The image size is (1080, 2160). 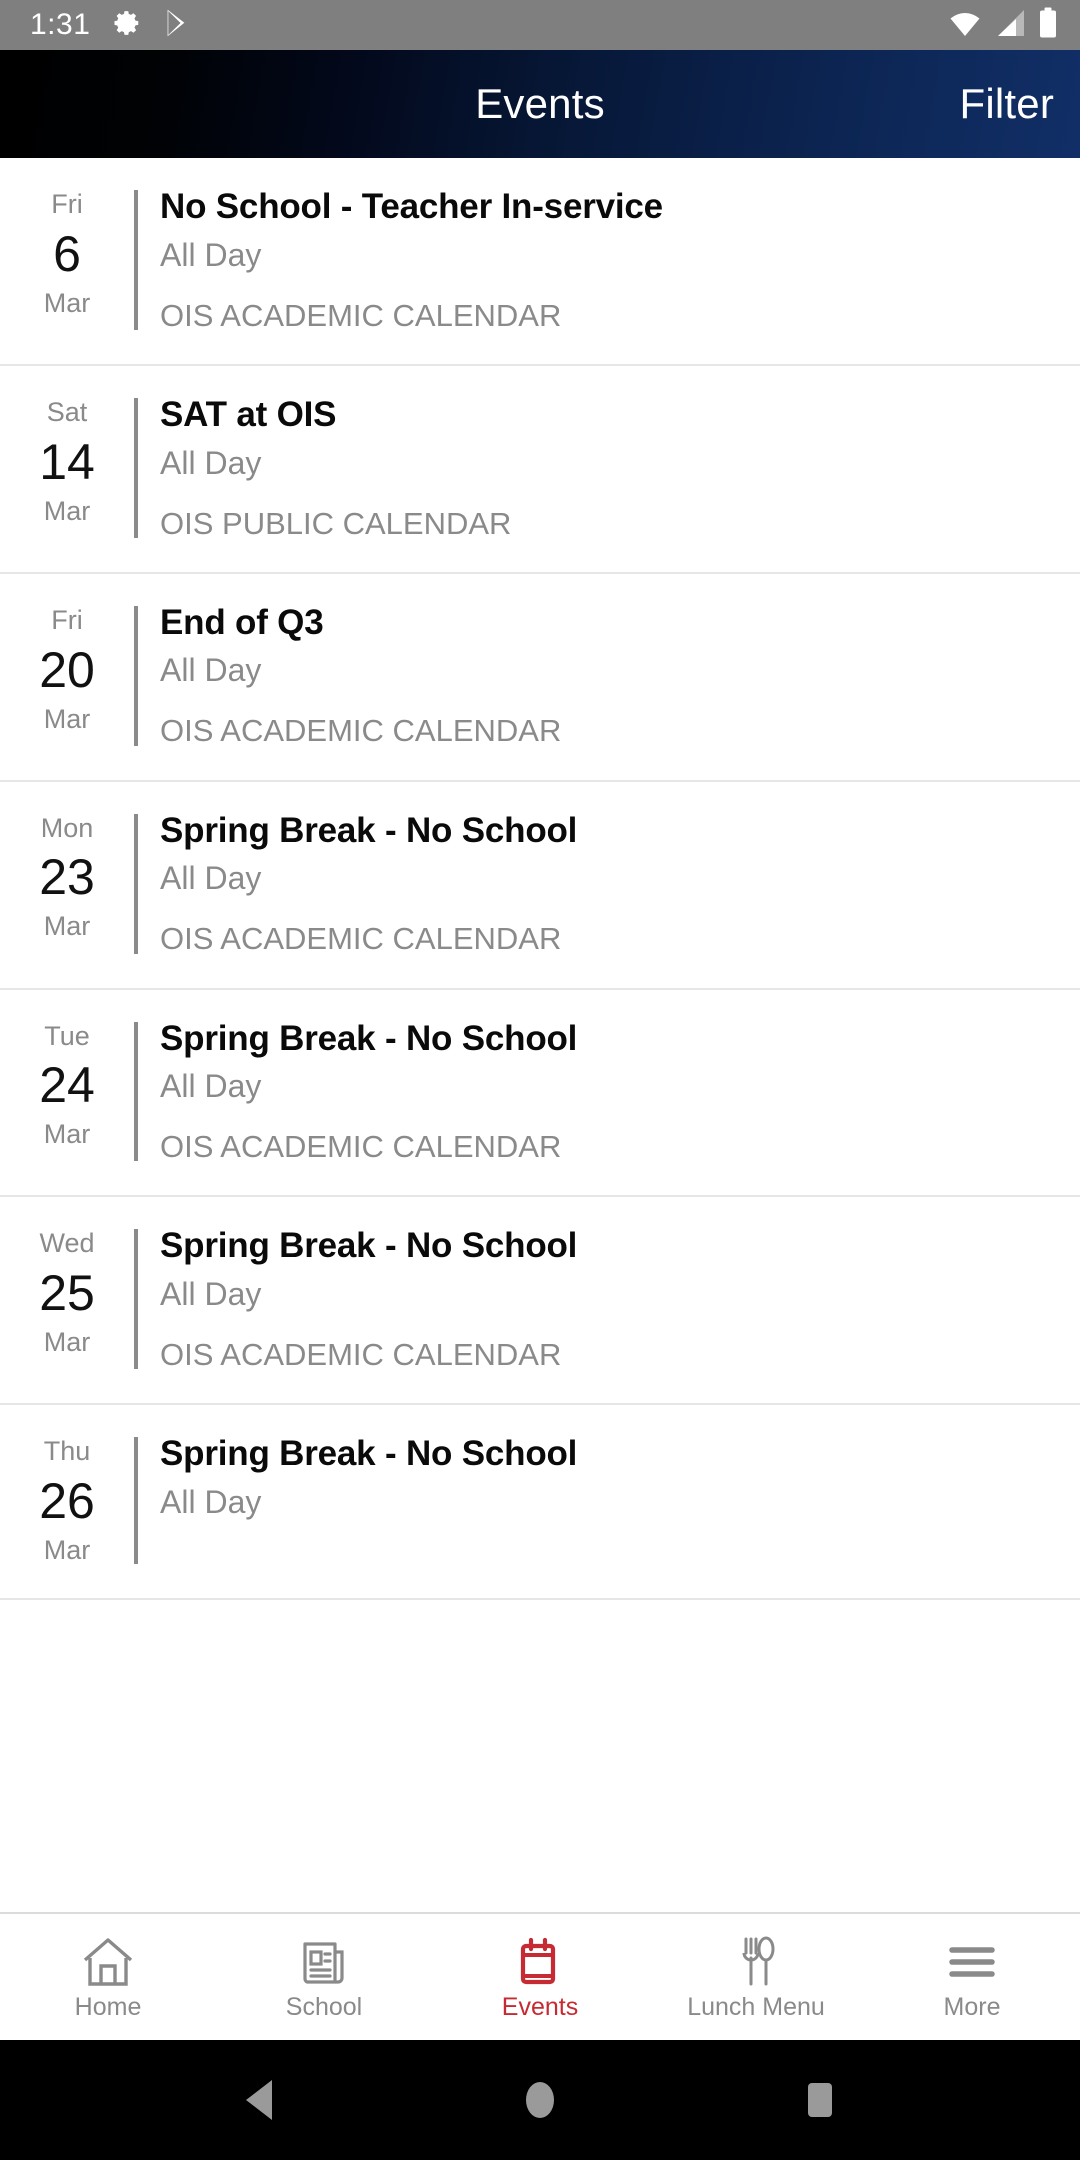 I want to click on tab-label-school: School, so click(x=324, y=2006).